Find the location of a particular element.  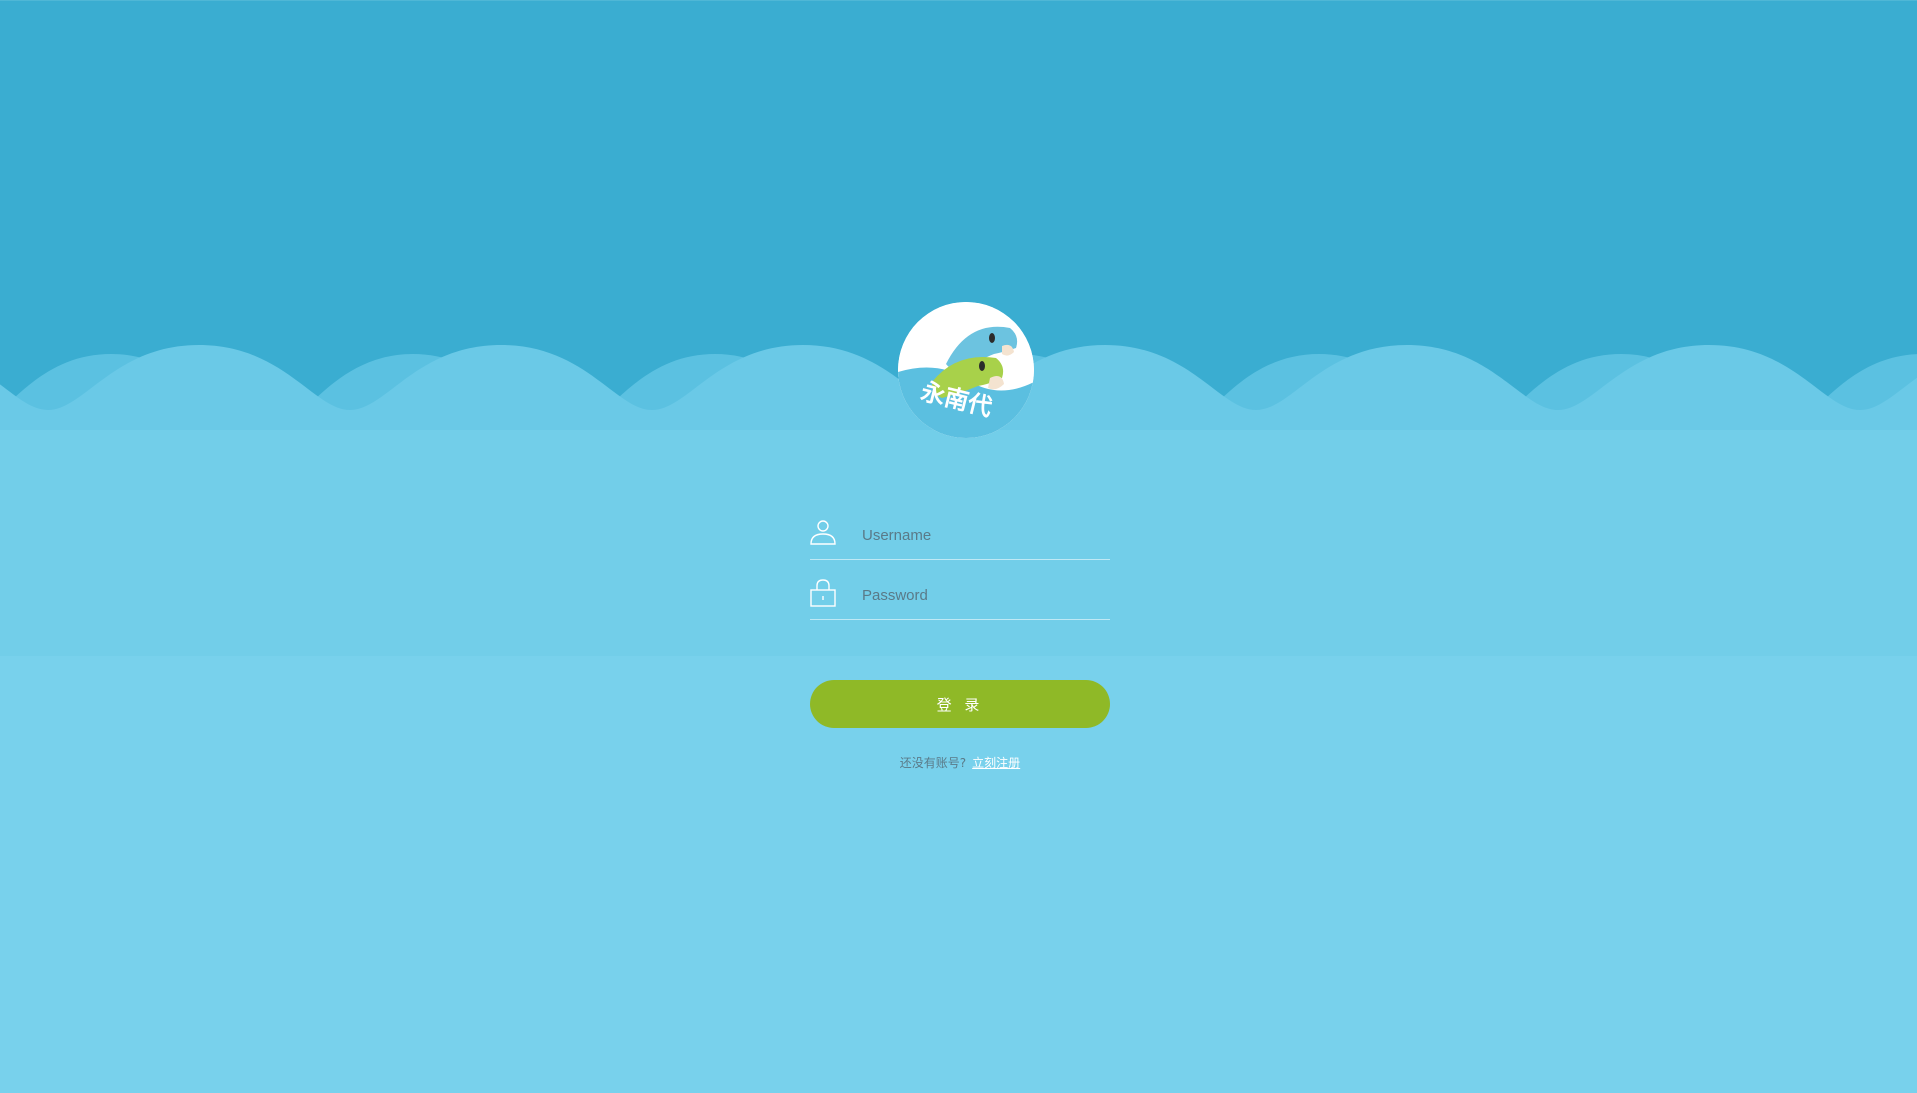

username-field is located at coordinates (960, 537).